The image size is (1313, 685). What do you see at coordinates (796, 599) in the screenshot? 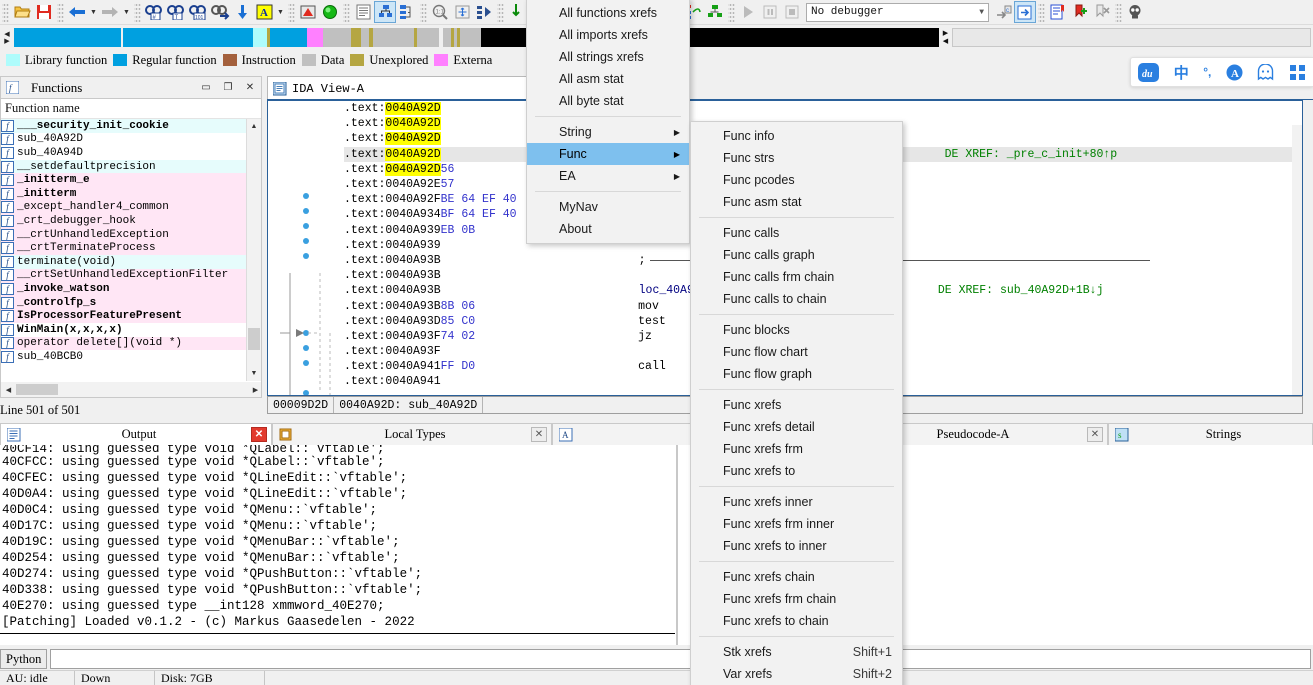
I see `menu-item-func-xrefs-frm-chain: Func xrefs frm chain` at bounding box center [796, 599].